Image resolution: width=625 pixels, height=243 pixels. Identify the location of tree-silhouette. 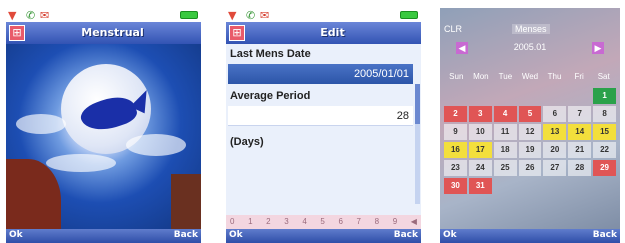
(33, 194).